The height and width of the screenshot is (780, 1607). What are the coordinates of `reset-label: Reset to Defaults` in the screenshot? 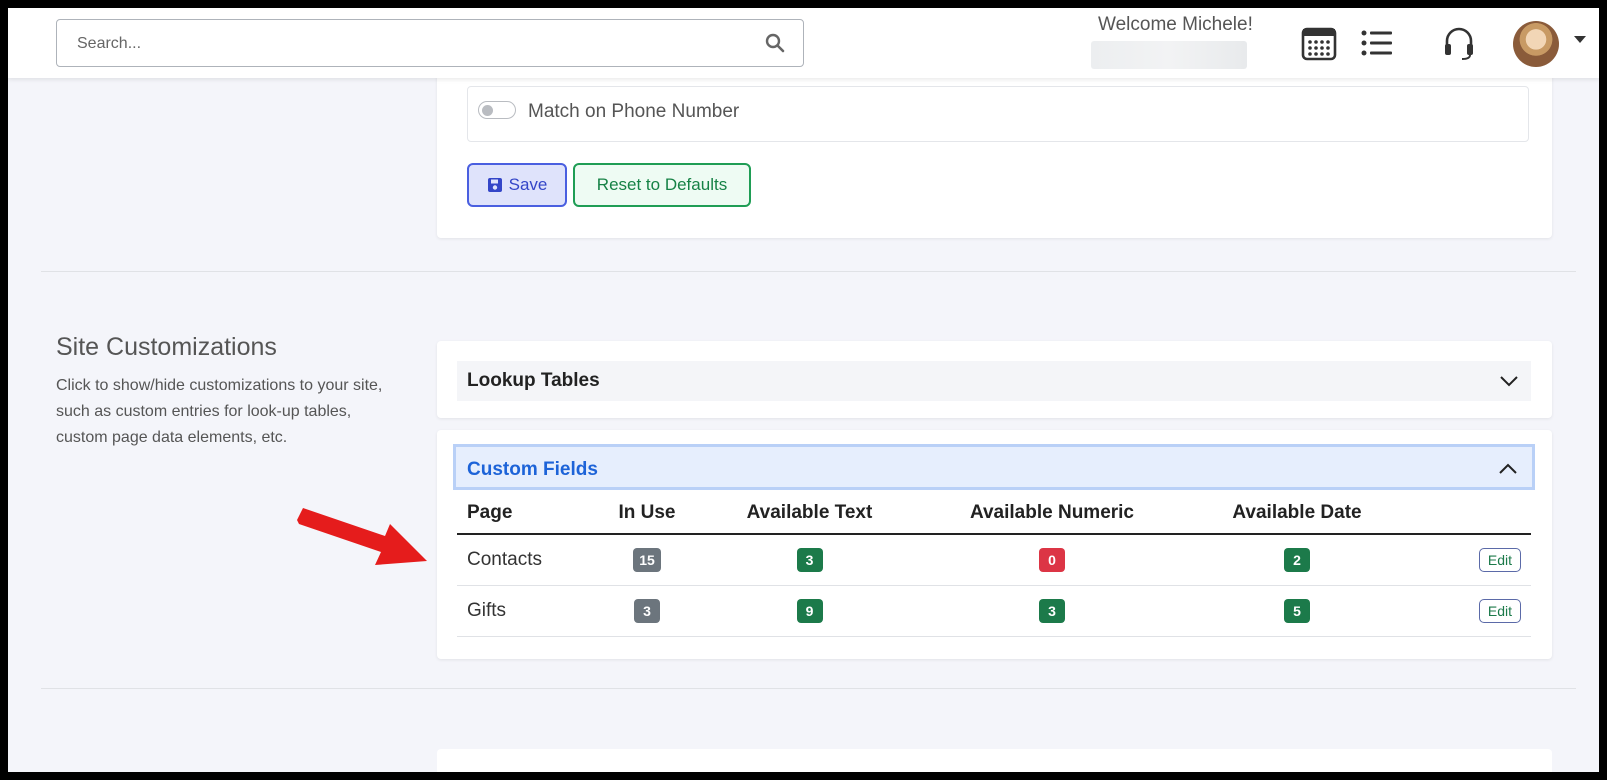 It's located at (662, 184).